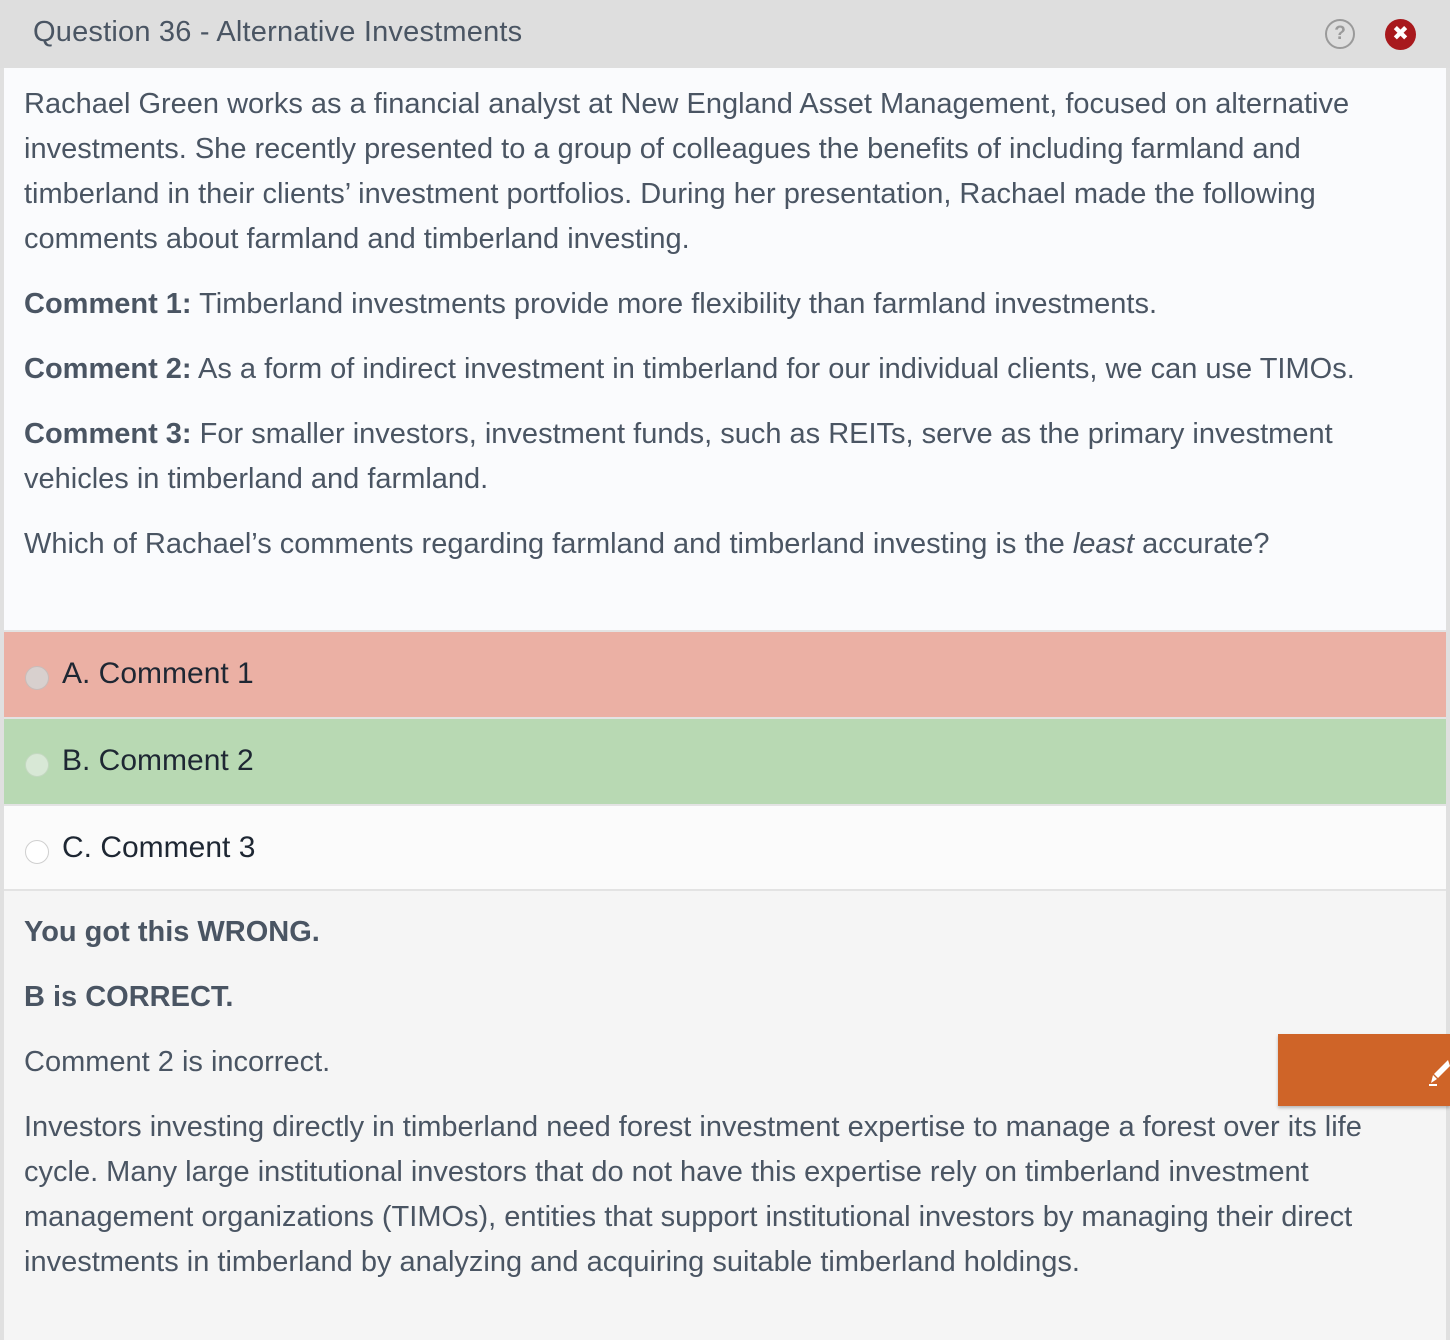 The width and height of the screenshot is (1450, 1340). Describe the element at coordinates (172, 932) in the screenshot. I see `result-text: You got this WRONG.` at that location.